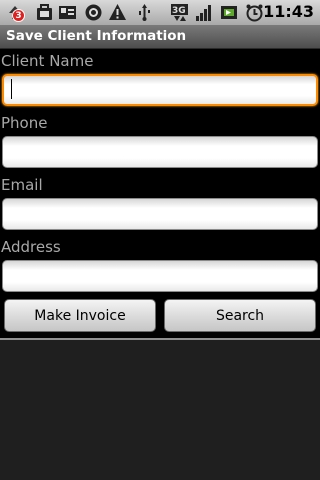 The height and width of the screenshot is (480, 320). I want to click on page-title: Save Client Information, so click(96, 36).